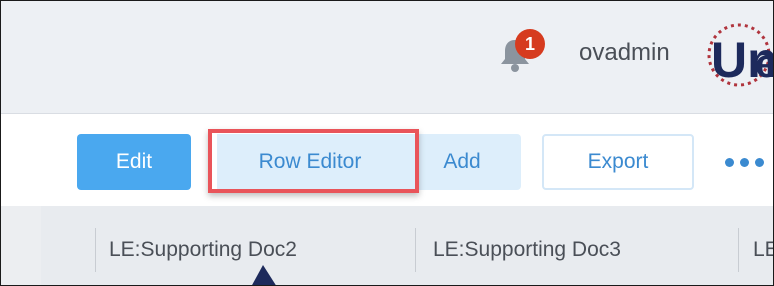 The height and width of the screenshot is (286, 774). What do you see at coordinates (740, 55) in the screenshot?
I see `onestream-logo-icon: Un e` at bounding box center [740, 55].